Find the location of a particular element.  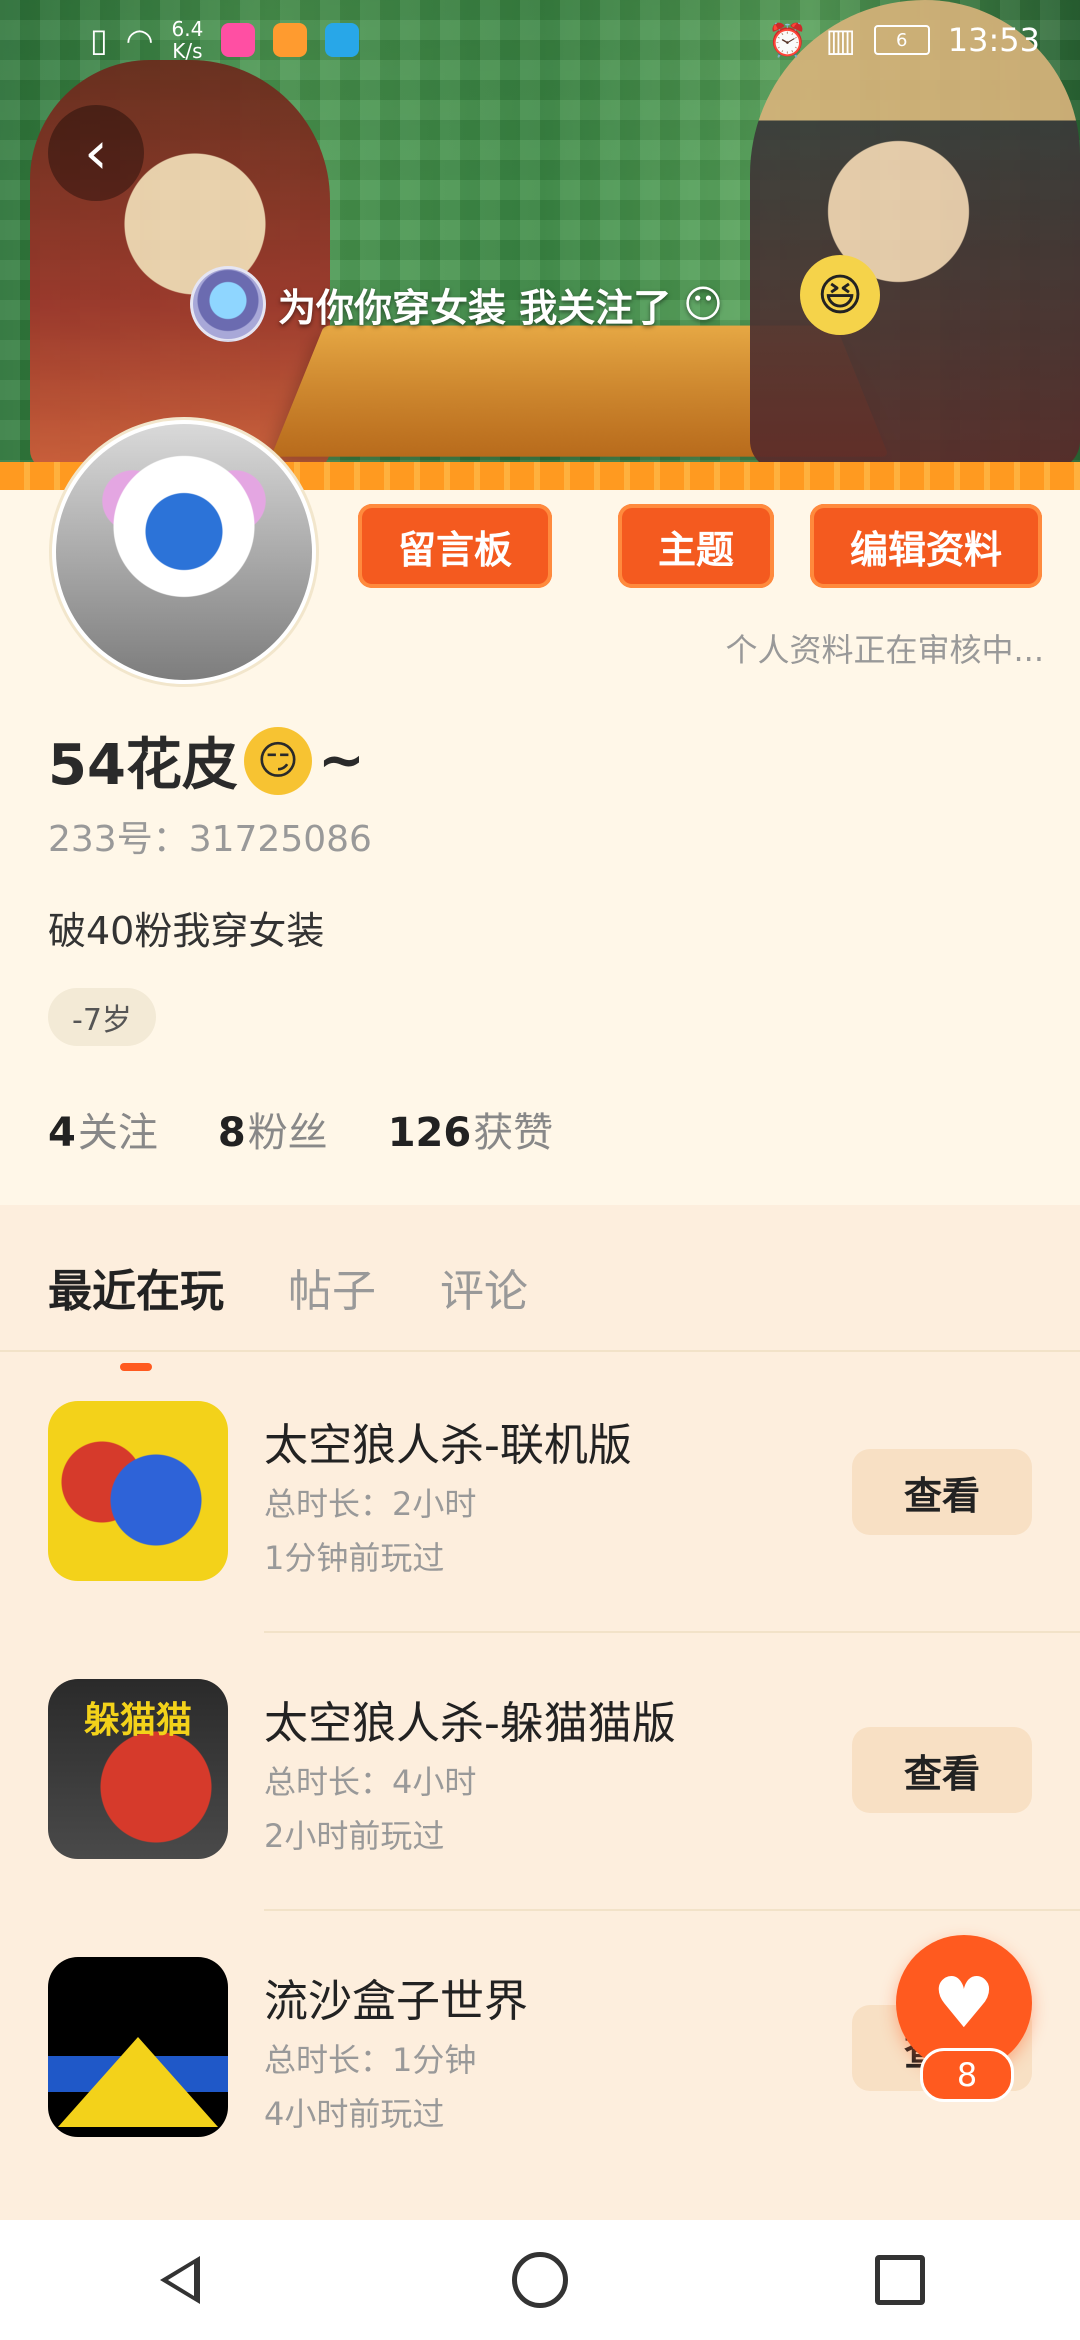

theme-button: 主题 is located at coordinates (696, 546).